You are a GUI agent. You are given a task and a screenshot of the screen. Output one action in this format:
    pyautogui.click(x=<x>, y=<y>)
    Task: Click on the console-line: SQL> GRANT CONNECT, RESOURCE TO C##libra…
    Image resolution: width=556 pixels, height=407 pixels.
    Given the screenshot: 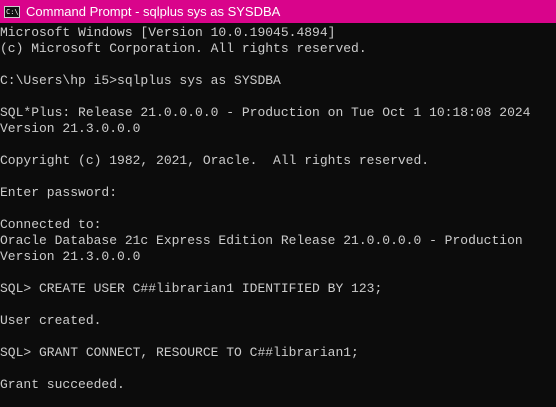 What is the action you would take?
    pyautogui.click(x=179, y=352)
    